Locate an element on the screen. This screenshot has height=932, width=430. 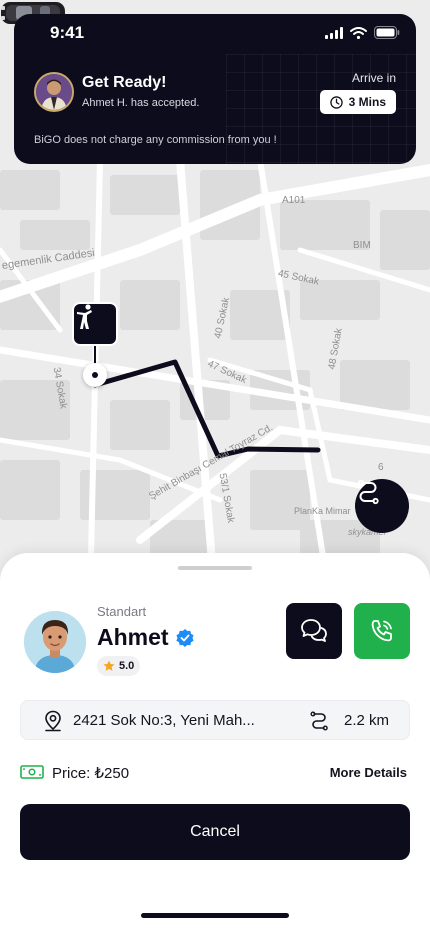
call-button is located at coordinates (382, 631).